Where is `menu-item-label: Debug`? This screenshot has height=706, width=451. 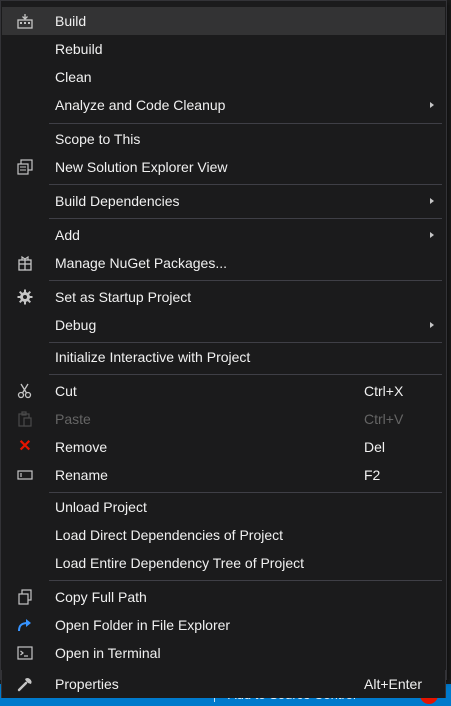
menu-item-label: Debug is located at coordinates (76, 325).